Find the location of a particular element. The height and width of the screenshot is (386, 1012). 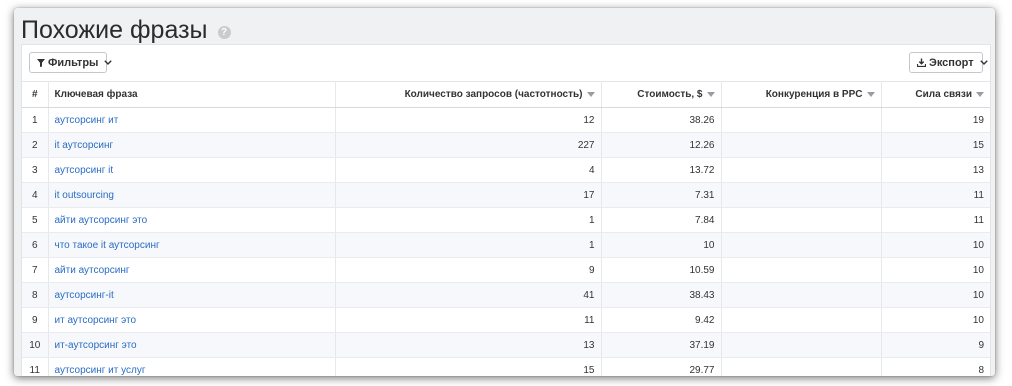

row-number: 11 is located at coordinates (35, 366).